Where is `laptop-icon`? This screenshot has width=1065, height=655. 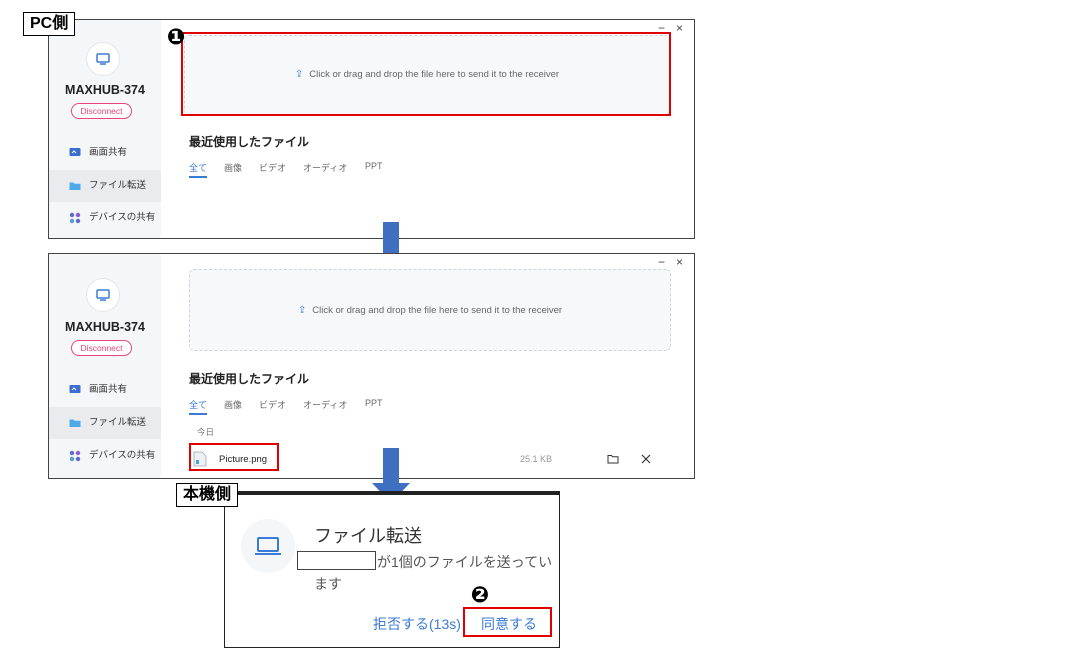 laptop-icon is located at coordinates (268, 546).